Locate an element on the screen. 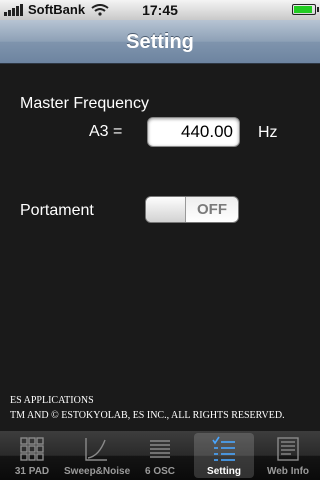 This screenshot has height=480, width=320. tab-label: Sweep&Noise is located at coordinates (97, 471).